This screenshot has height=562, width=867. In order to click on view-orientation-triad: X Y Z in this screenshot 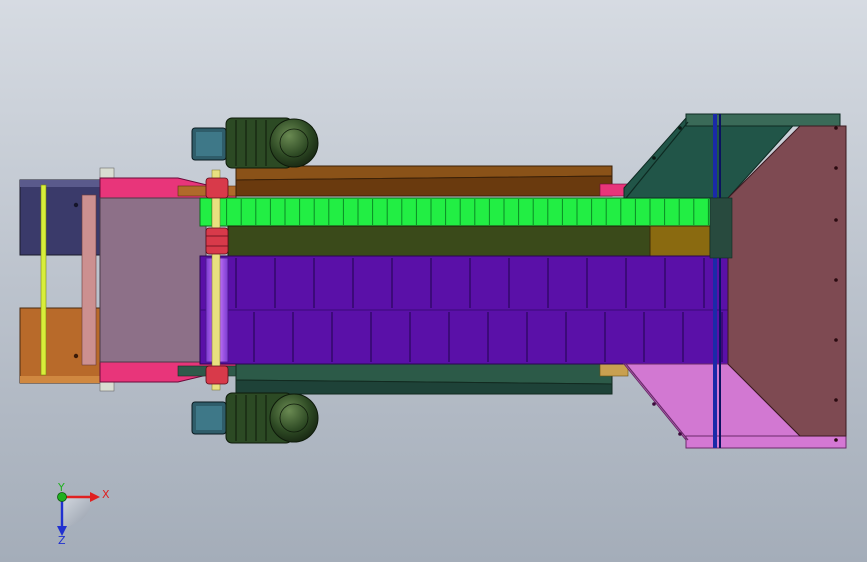, I will do `click(83, 514)`.